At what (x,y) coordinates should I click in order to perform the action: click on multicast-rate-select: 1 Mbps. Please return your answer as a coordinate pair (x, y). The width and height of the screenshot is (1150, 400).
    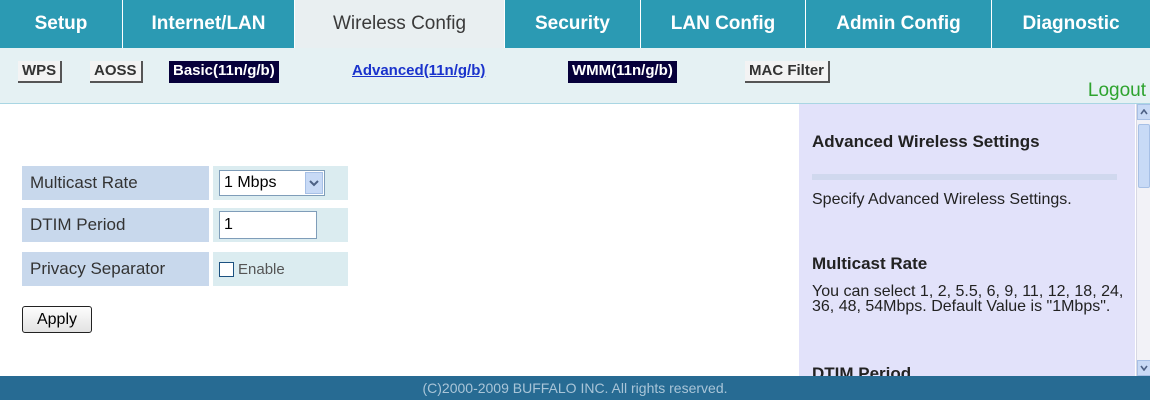
    Looking at the image, I should click on (272, 183).